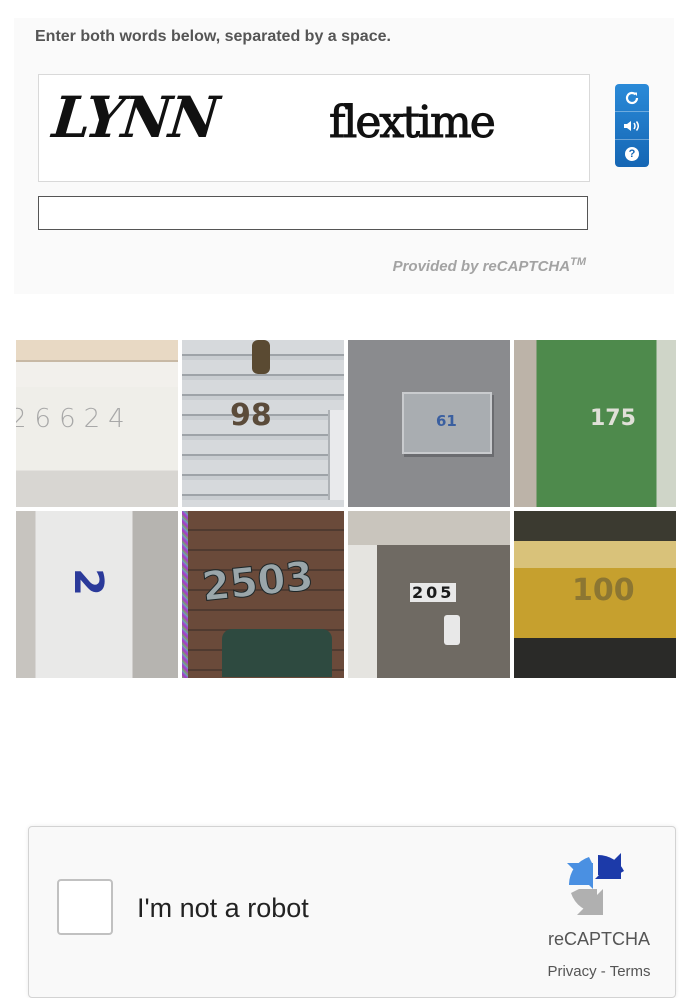  Describe the element at coordinates (433, 592) in the screenshot. I see `tile-number: 205` at that location.